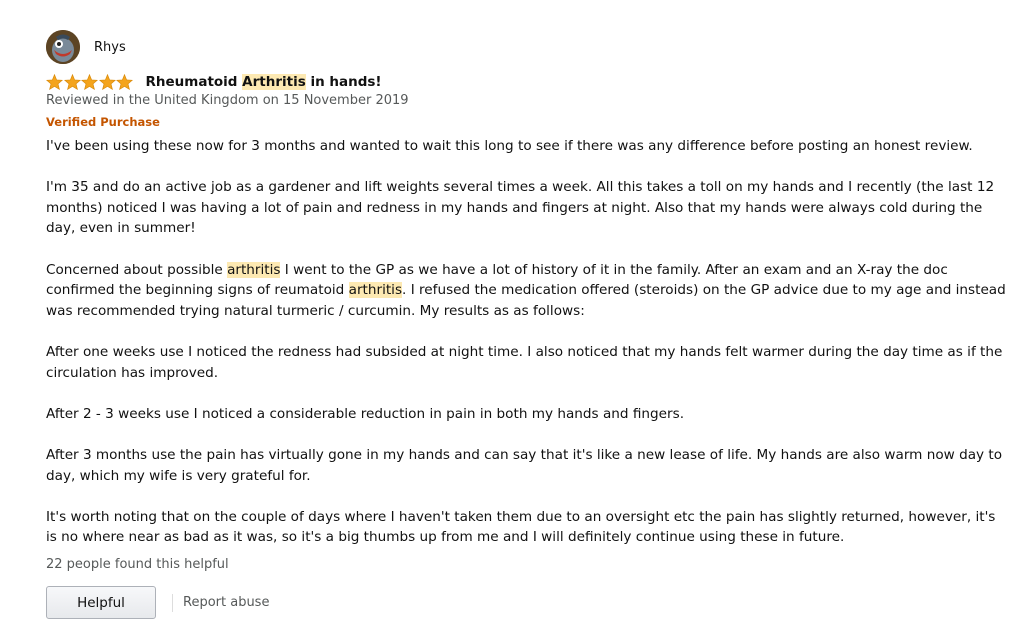 The image size is (1024, 620). What do you see at coordinates (86, 47) in the screenshot?
I see `reviewer-profile: Rhys` at bounding box center [86, 47].